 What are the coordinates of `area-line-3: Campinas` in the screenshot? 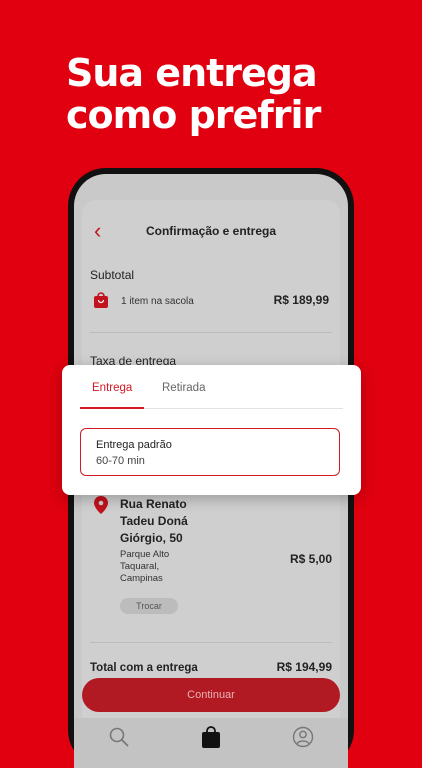 It's located at (141, 578).